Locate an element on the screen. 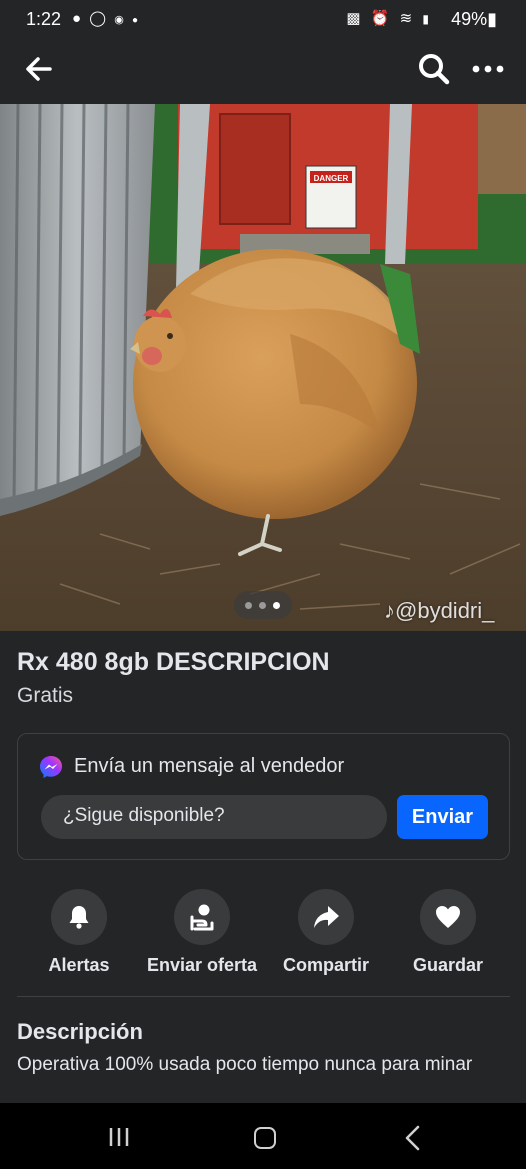 The width and height of the screenshot is (526, 1169). home-icon is located at coordinates (265, 1138).